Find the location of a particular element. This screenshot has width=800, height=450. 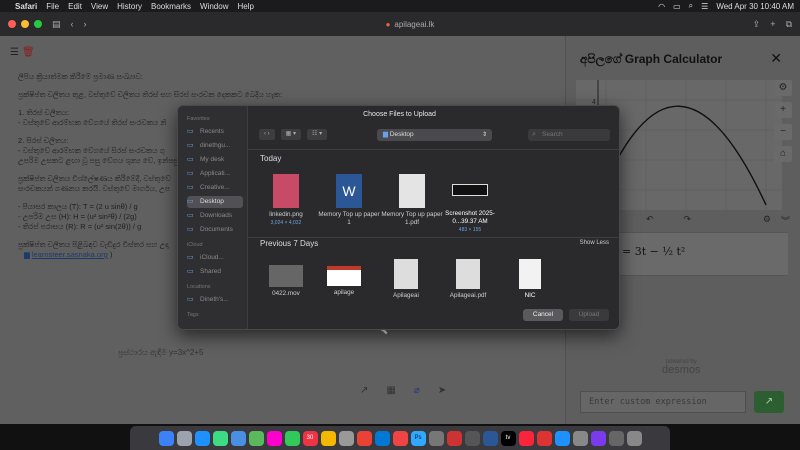

home-icon: ⌂ is located at coordinates (783, 154).